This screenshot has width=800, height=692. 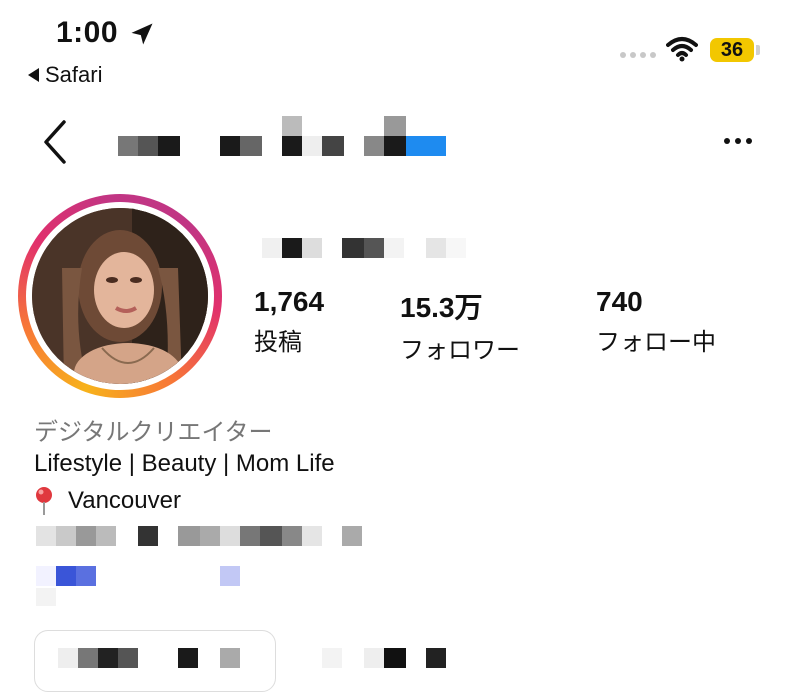 What do you see at coordinates (184, 463) in the screenshot?
I see `bio-tagline: Lifestyle | Beauty | Mom Life` at bounding box center [184, 463].